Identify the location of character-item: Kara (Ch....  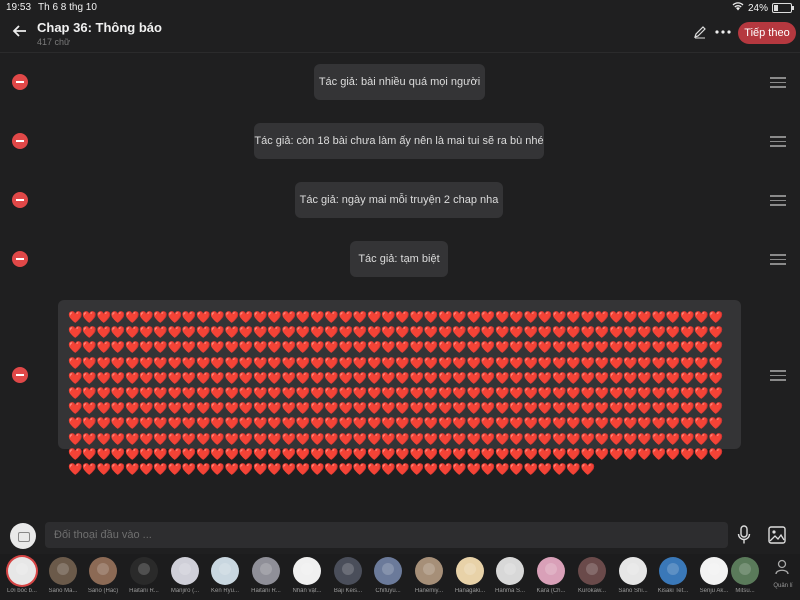
(551, 575).